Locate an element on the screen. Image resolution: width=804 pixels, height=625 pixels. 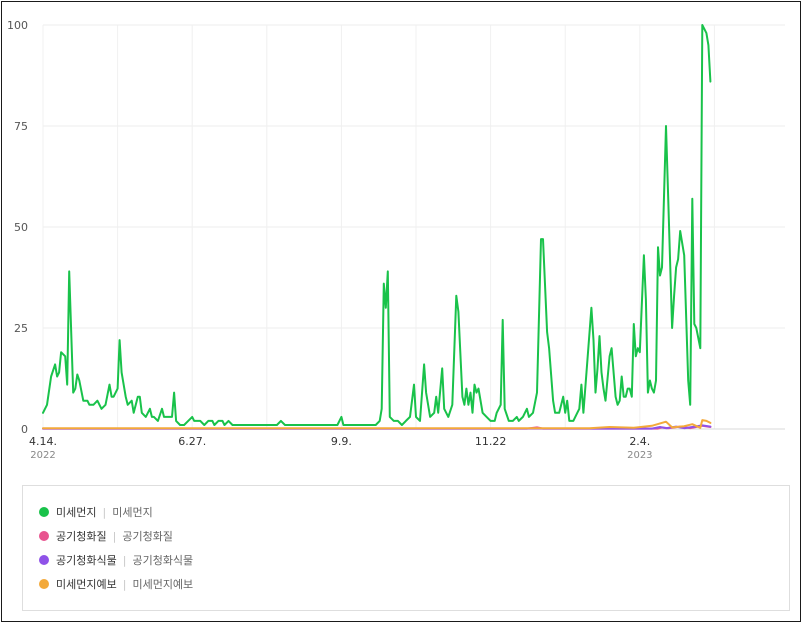
y-tick-label: 100 is located at coordinates (17, 25).